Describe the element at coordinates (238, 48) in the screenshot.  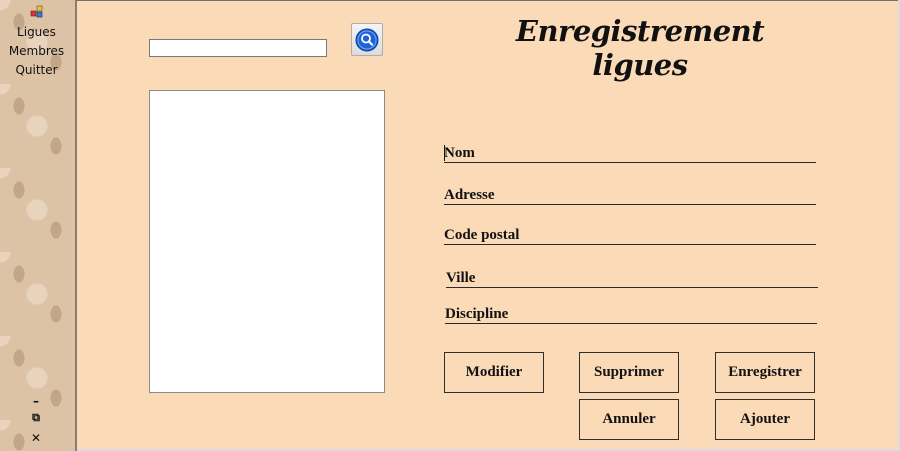
I see `search-input` at that location.